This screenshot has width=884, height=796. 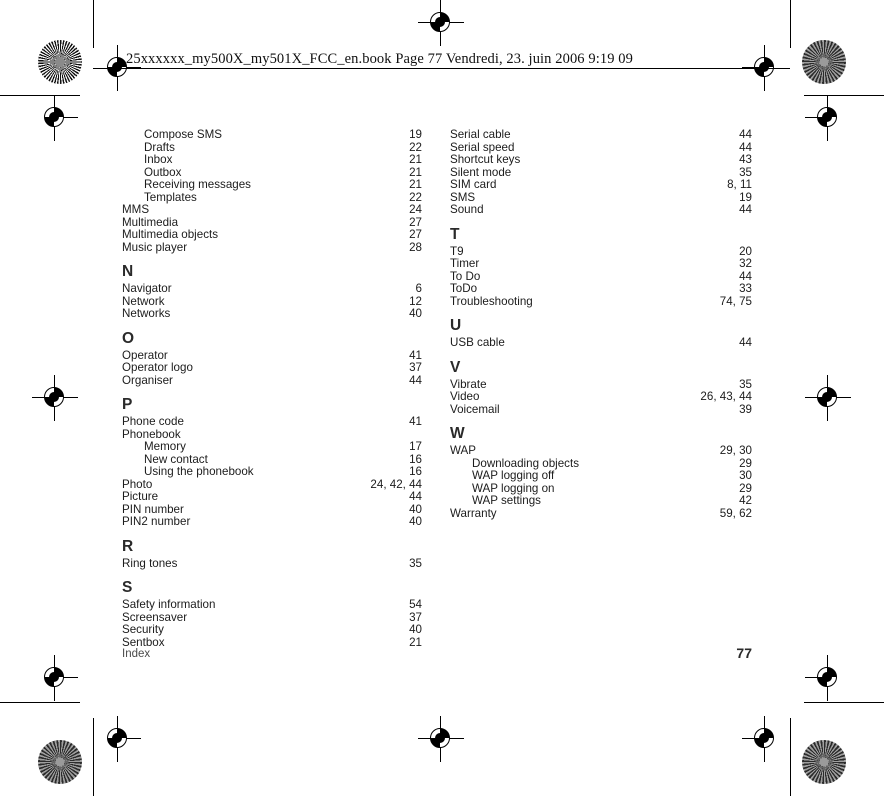 What do you see at coordinates (272, 630) in the screenshot?
I see `index-entry: Security 40` at bounding box center [272, 630].